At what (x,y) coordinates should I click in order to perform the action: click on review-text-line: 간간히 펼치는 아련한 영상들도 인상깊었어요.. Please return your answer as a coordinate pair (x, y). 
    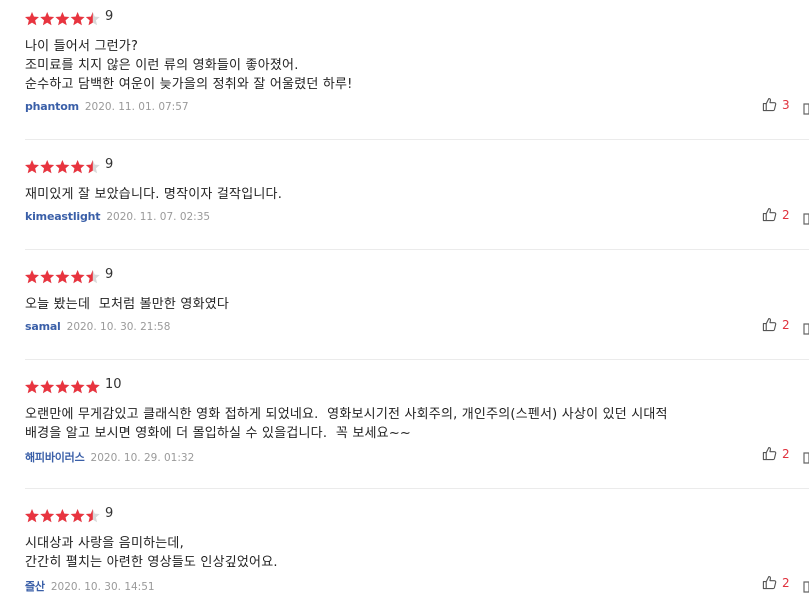
    Looking at the image, I should click on (151, 562).